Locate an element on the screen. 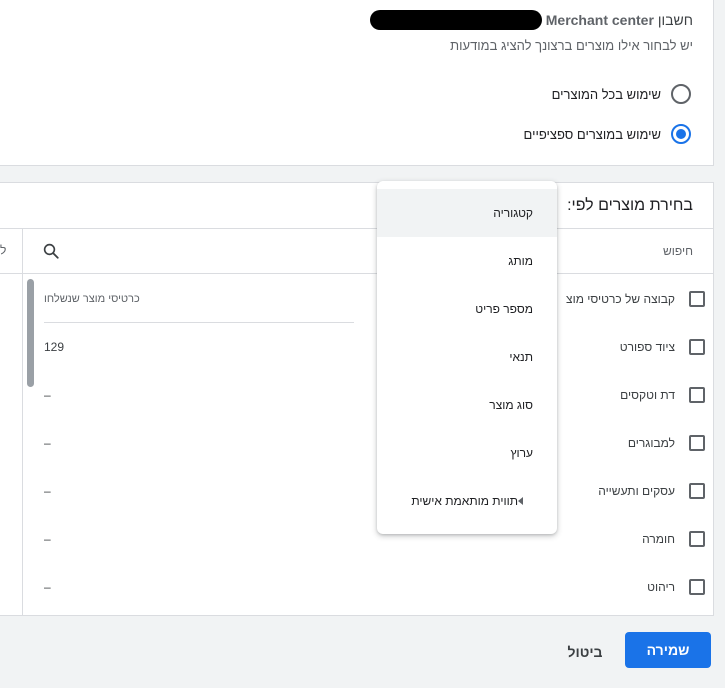 This screenshot has width=725, height=688. list-item-label: עסקים ותעשייה is located at coordinates (636, 491).